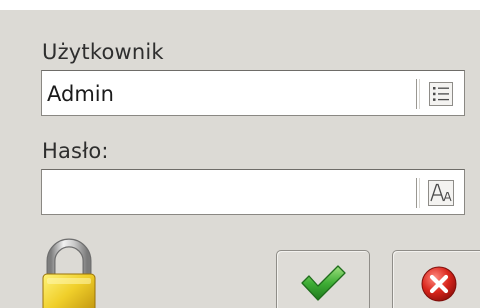 The width and height of the screenshot is (485, 308). What do you see at coordinates (253, 192) in the screenshot?
I see `password-field` at bounding box center [253, 192].